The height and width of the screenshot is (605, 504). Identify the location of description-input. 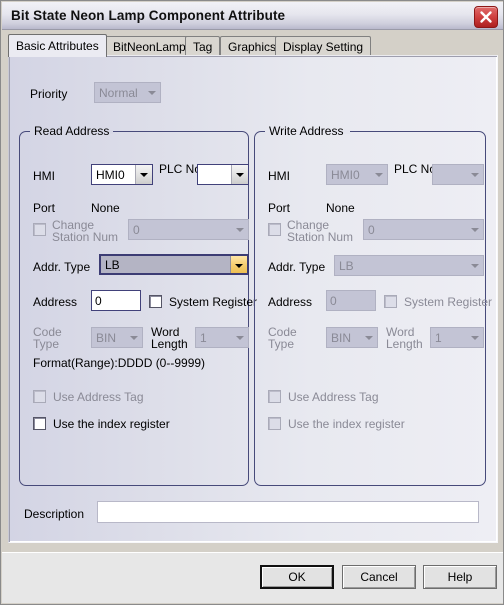
(288, 512).